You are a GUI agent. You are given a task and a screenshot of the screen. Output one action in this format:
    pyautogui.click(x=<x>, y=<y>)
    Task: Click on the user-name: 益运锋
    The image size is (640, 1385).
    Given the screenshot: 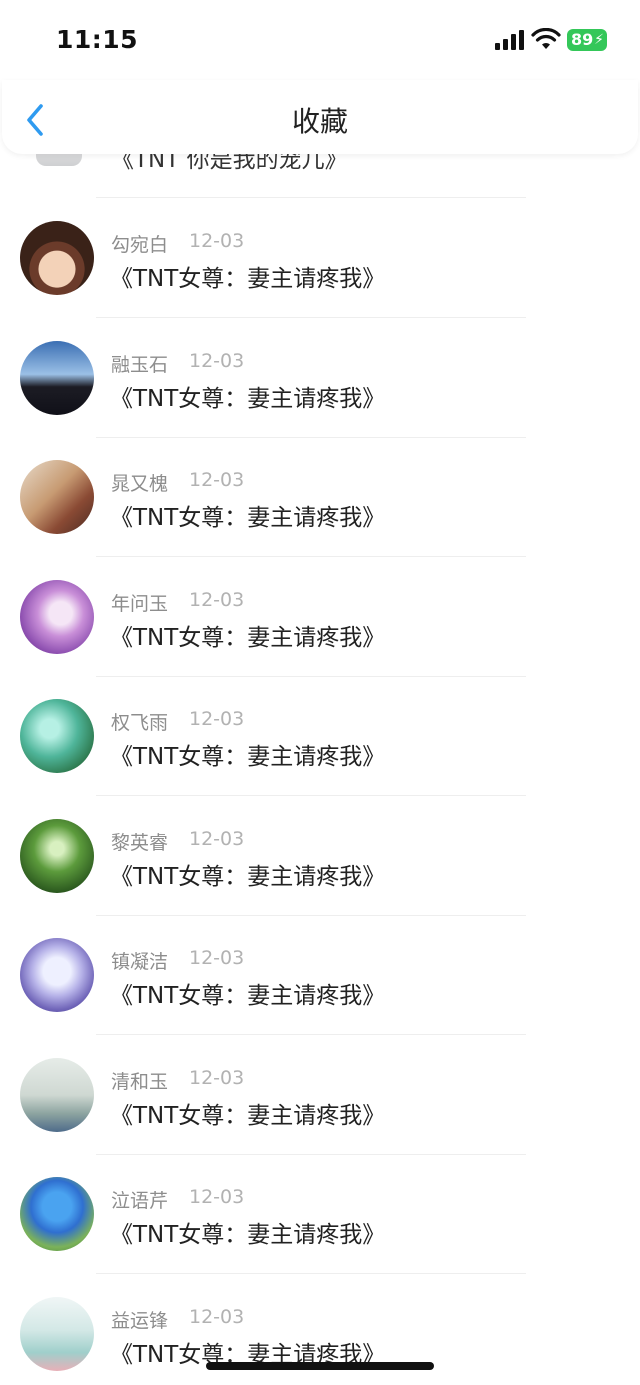 What is the action you would take?
    pyautogui.click(x=140, y=1320)
    